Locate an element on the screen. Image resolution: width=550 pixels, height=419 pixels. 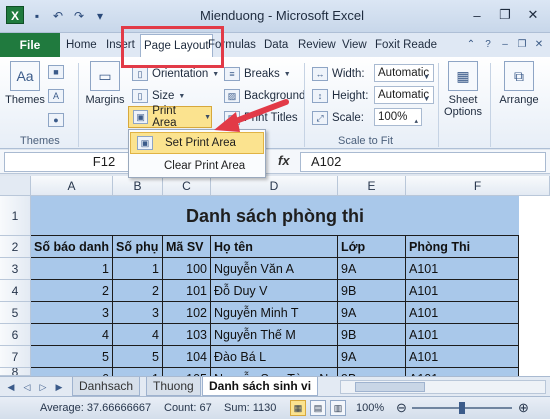
close-icon: ✕ is located at coordinates (539, 44).